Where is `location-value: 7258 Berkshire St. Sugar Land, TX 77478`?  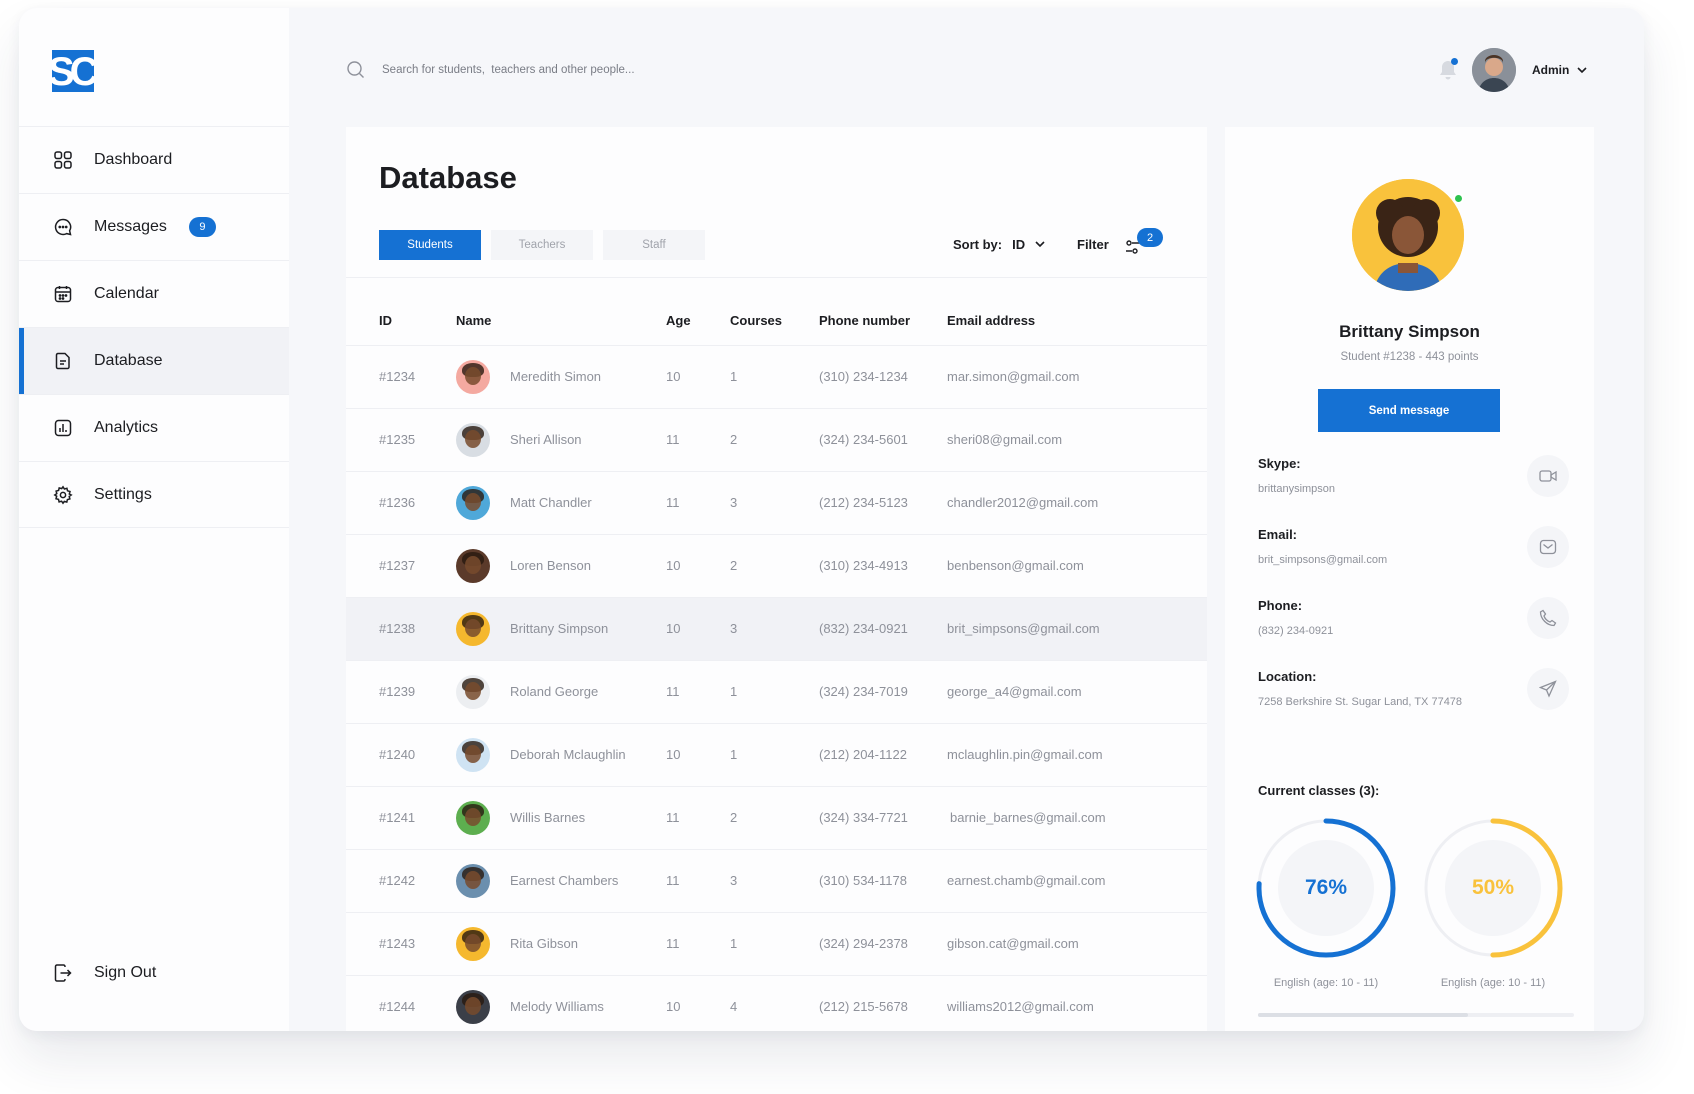 location-value: 7258 Berkshire St. Sugar Land, TX 77478 is located at coordinates (1360, 702).